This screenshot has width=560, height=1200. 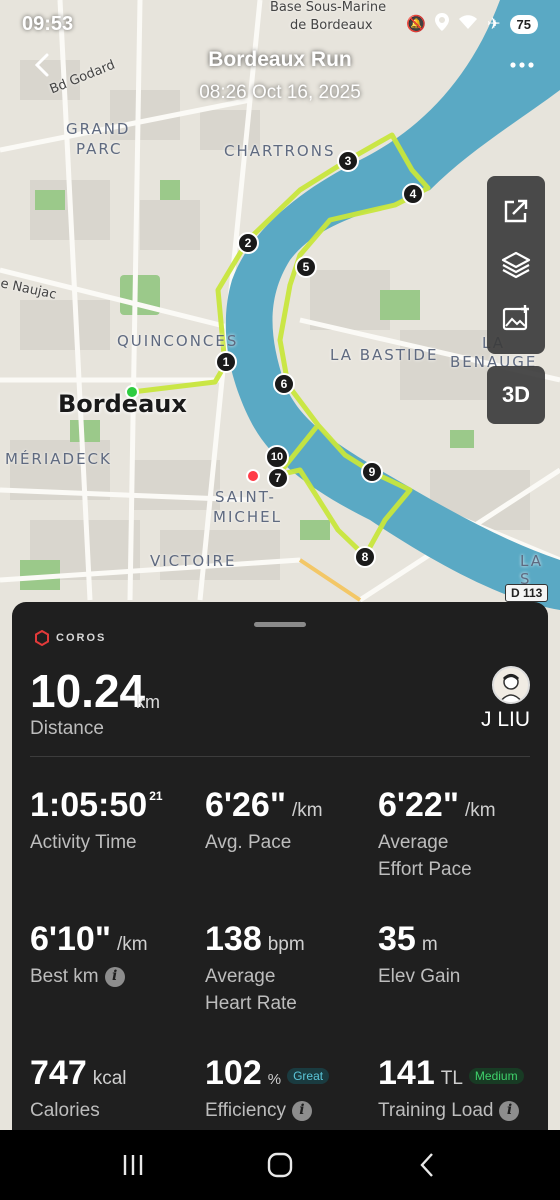 What do you see at coordinates (193, 561) in the screenshot?
I see `map-label-victoire: VICTOIRE` at bounding box center [193, 561].